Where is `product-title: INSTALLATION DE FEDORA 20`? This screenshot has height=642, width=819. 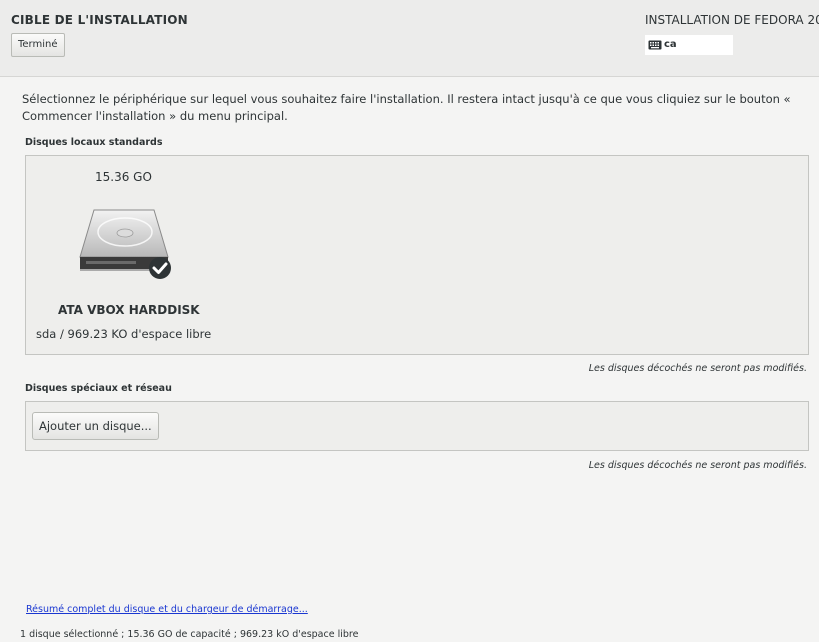
product-title: INSTALLATION DE FEDORA 20 is located at coordinates (732, 20).